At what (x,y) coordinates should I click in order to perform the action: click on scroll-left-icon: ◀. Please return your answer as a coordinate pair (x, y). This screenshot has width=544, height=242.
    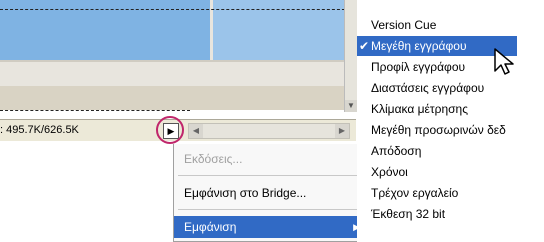
    Looking at the image, I should click on (196, 131).